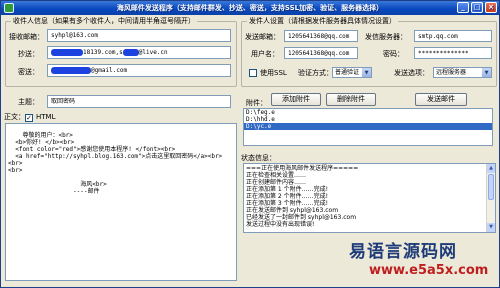 Image resolution: width=500 pixels, height=288 pixels. What do you see at coordinates (441, 99) in the screenshot?
I see `send-mail-button: 发送邮件` at bounding box center [441, 99].